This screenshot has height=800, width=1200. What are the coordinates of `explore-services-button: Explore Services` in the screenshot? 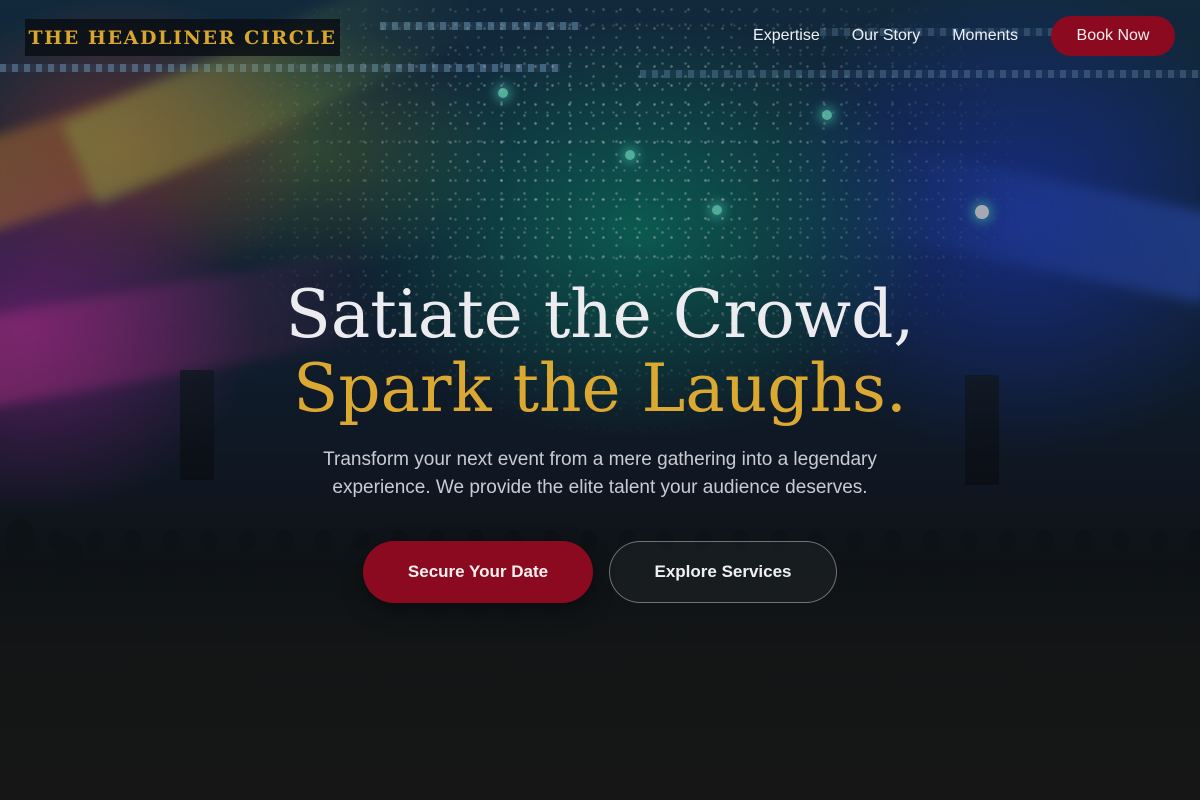 It's located at (723, 572).